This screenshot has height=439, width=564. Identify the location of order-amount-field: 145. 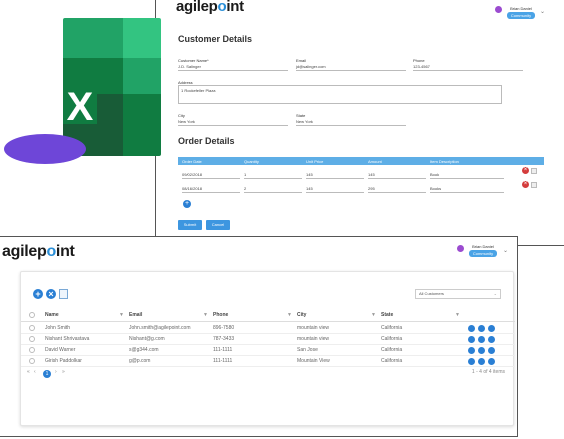
(397, 175).